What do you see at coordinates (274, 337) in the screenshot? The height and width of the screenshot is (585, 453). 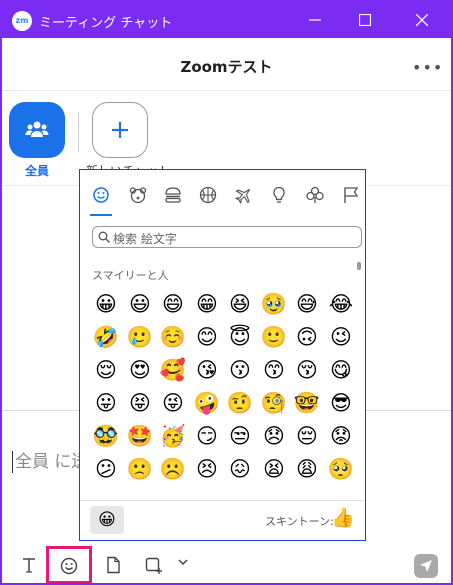 I see `emoji-item: 🙂` at bounding box center [274, 337].